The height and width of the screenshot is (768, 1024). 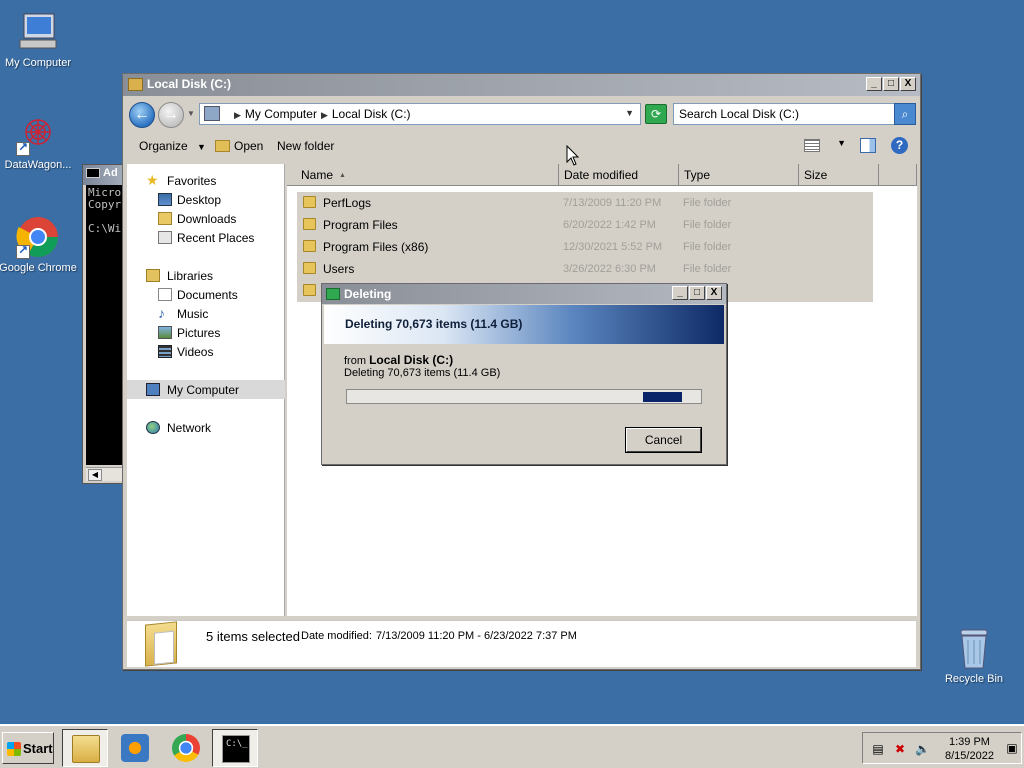 What do you see at coordinates (85, 748) in the screenshot?
I see `taskbar-app-explorer` at bounding box center [85, 748].